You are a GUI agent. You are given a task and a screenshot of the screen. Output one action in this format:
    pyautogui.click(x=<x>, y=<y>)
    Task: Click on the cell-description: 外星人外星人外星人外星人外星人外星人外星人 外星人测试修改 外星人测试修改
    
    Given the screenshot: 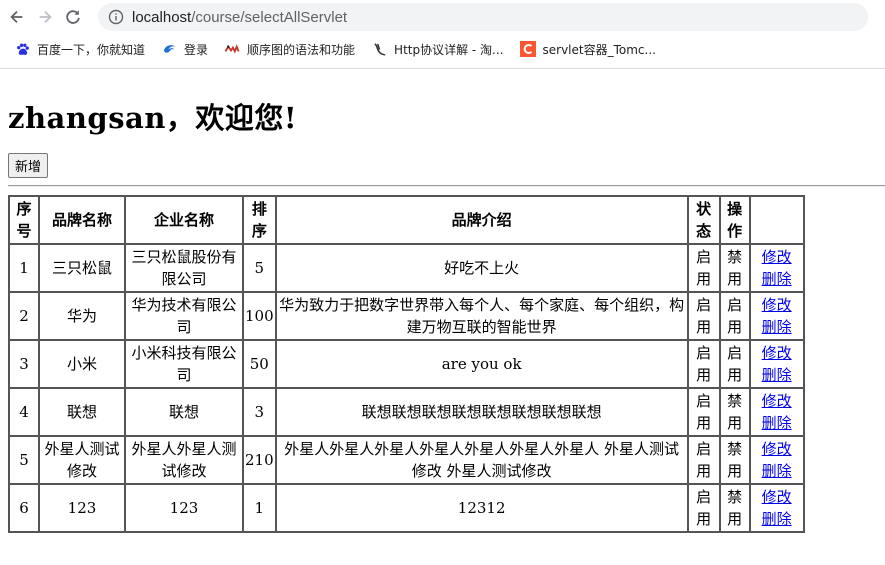 What is the action you would take?
    pyautogui.click(x=481, y=460)
    